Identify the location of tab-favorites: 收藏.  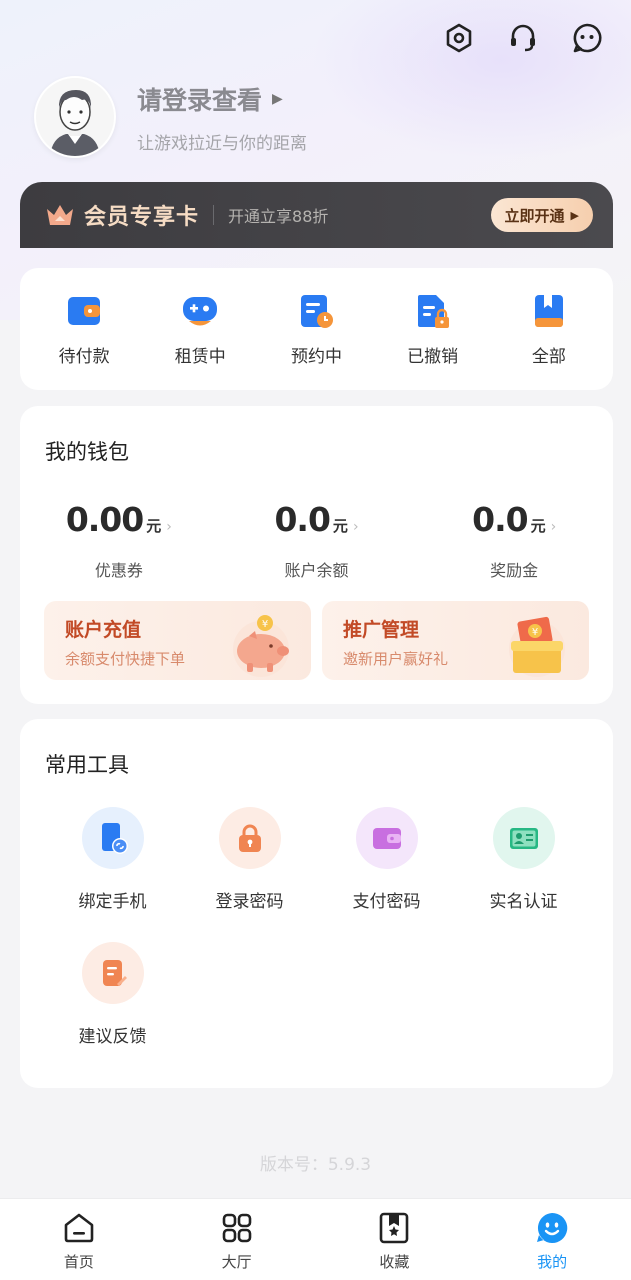
(395, 1239).